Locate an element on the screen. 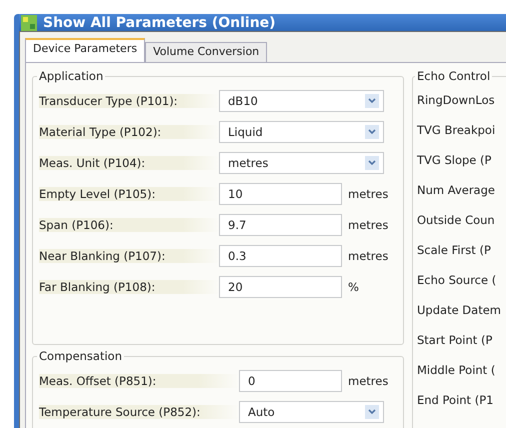  group-title: Application is located at coordinates (71, 76).